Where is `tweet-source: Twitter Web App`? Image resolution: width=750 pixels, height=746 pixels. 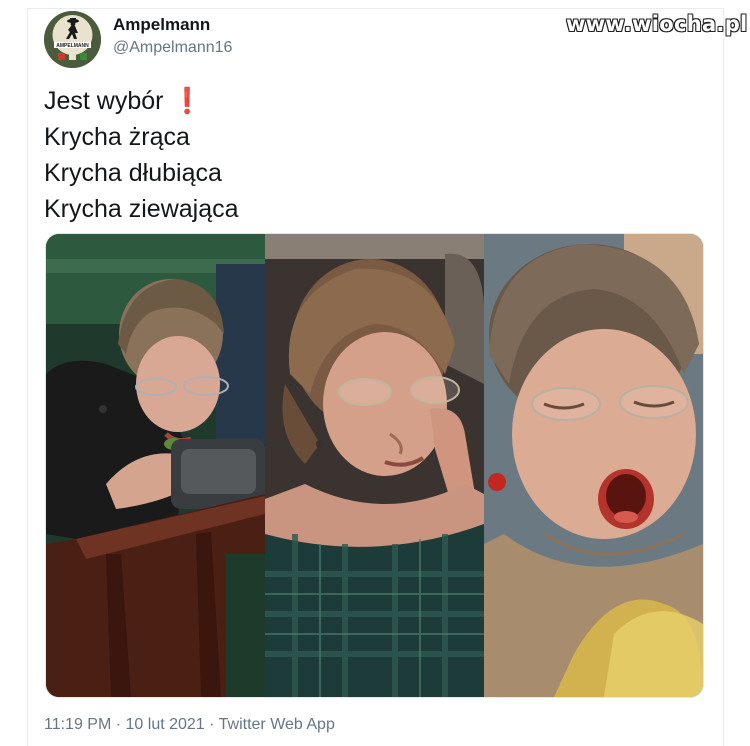
tweet-source: Twitter Web App is located at coordinates (277, 724).